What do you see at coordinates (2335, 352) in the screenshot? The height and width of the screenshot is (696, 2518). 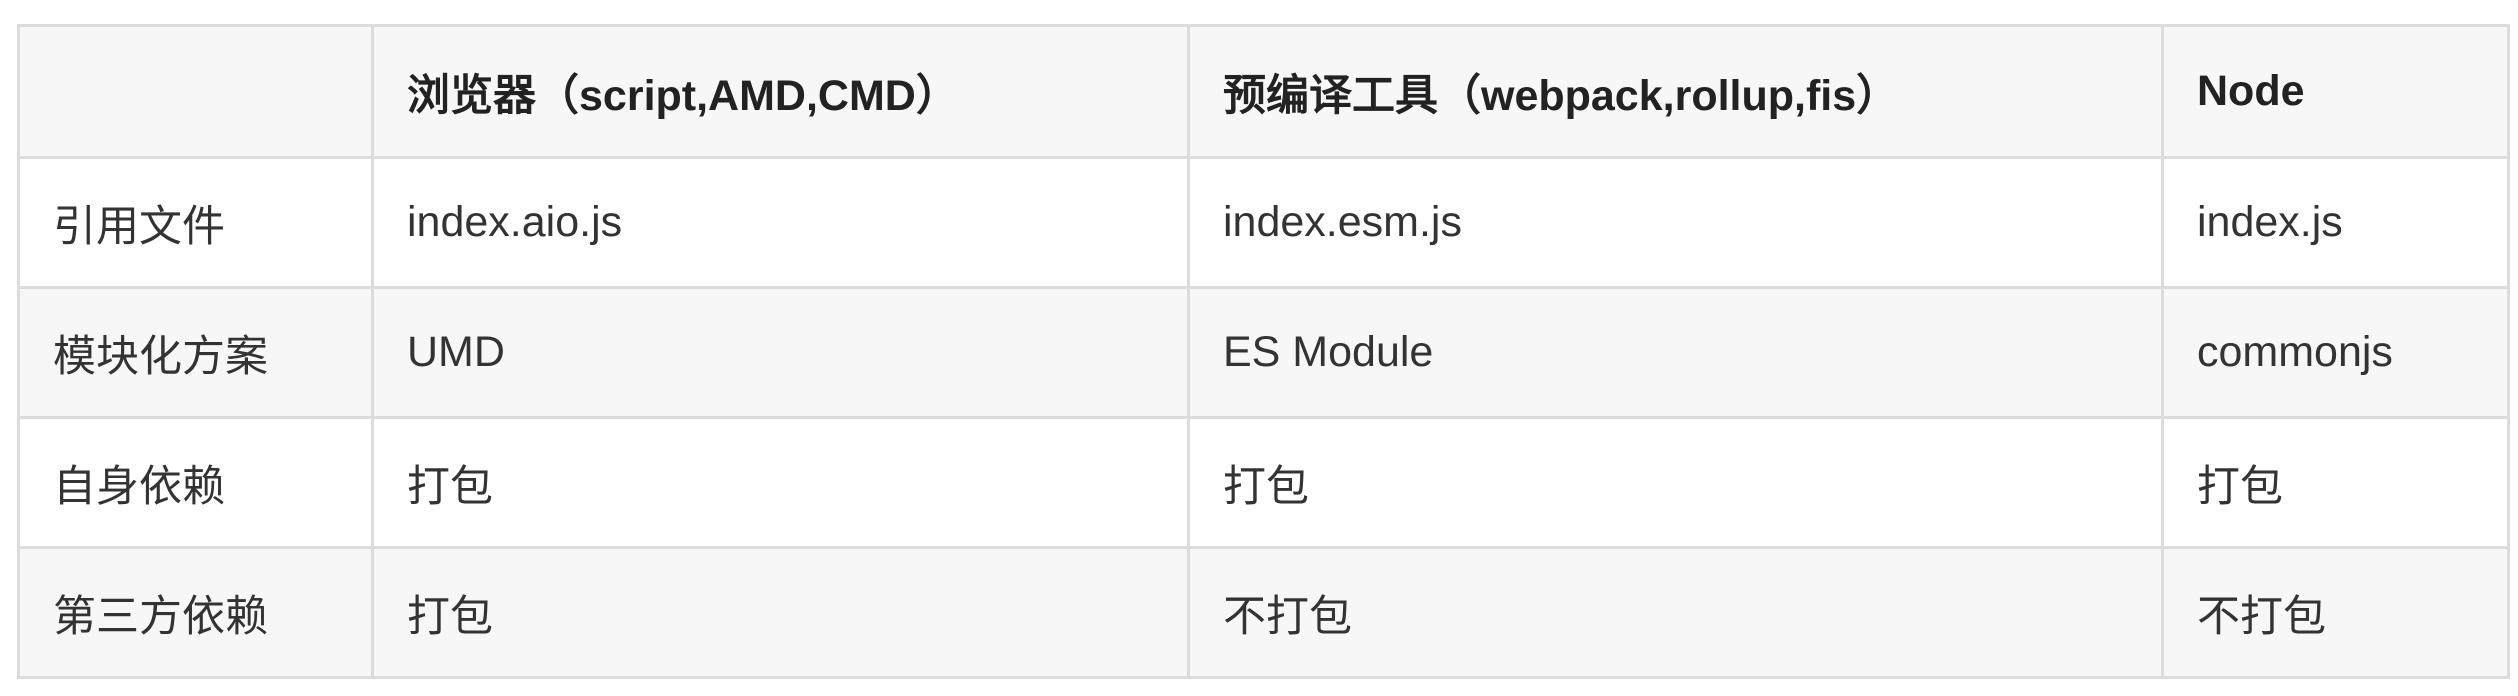 I see `table-cell: commonjs` at bounding box center [2335, 352].